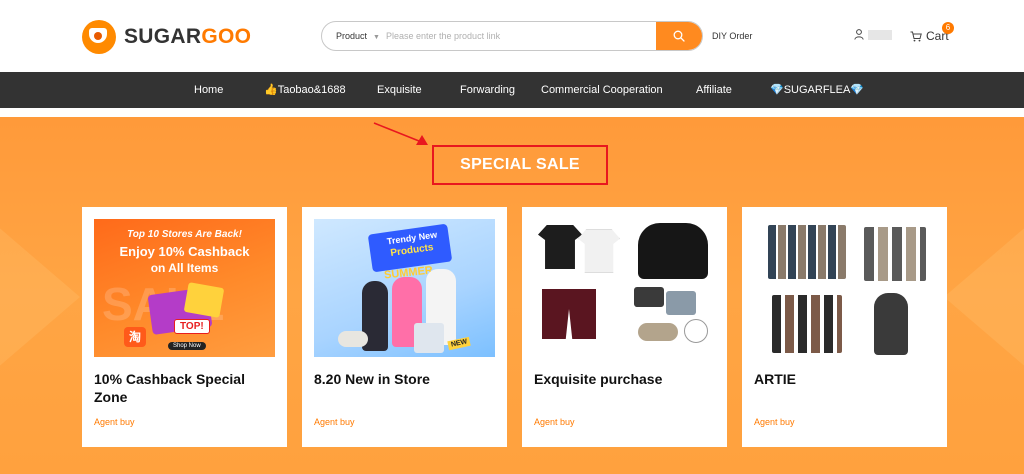  I want to click on card-image-new-in-store: Trendy New Products SUMMER NEW, so click(404, 288).